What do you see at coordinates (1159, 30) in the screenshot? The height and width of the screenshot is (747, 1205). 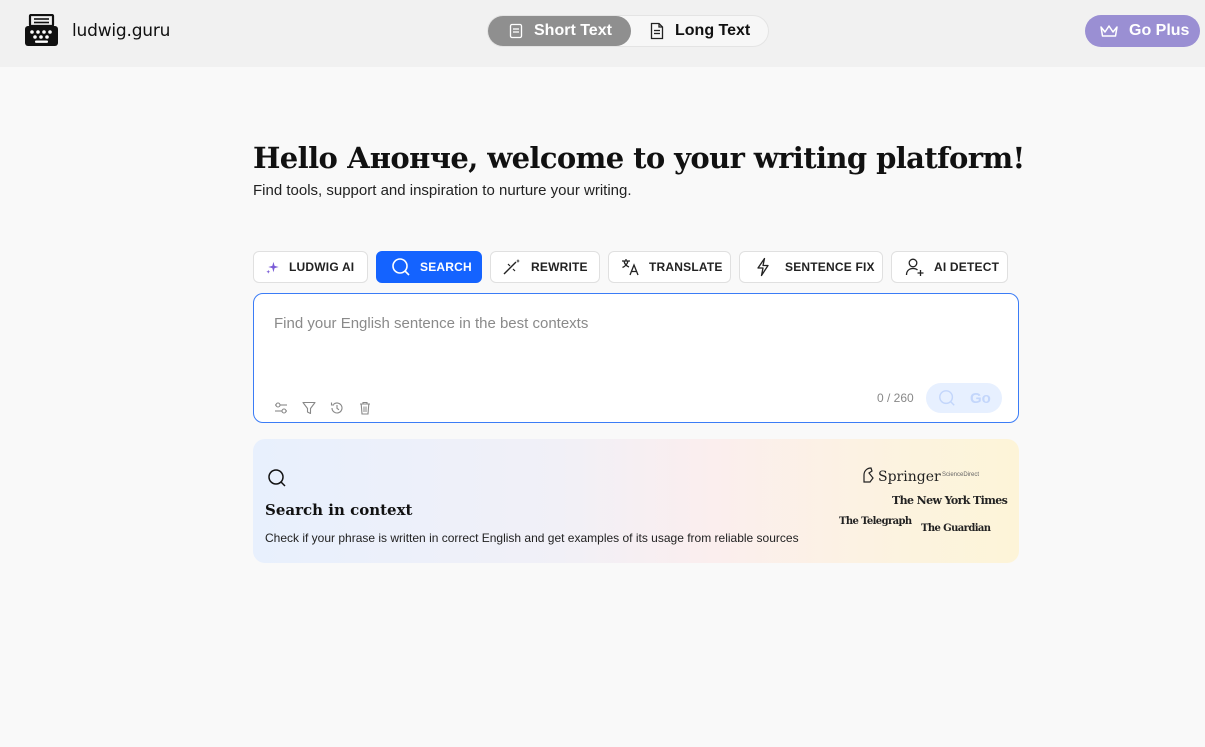 I see `go-plus-label: Go Plus` at bounding box center [1159, 30].